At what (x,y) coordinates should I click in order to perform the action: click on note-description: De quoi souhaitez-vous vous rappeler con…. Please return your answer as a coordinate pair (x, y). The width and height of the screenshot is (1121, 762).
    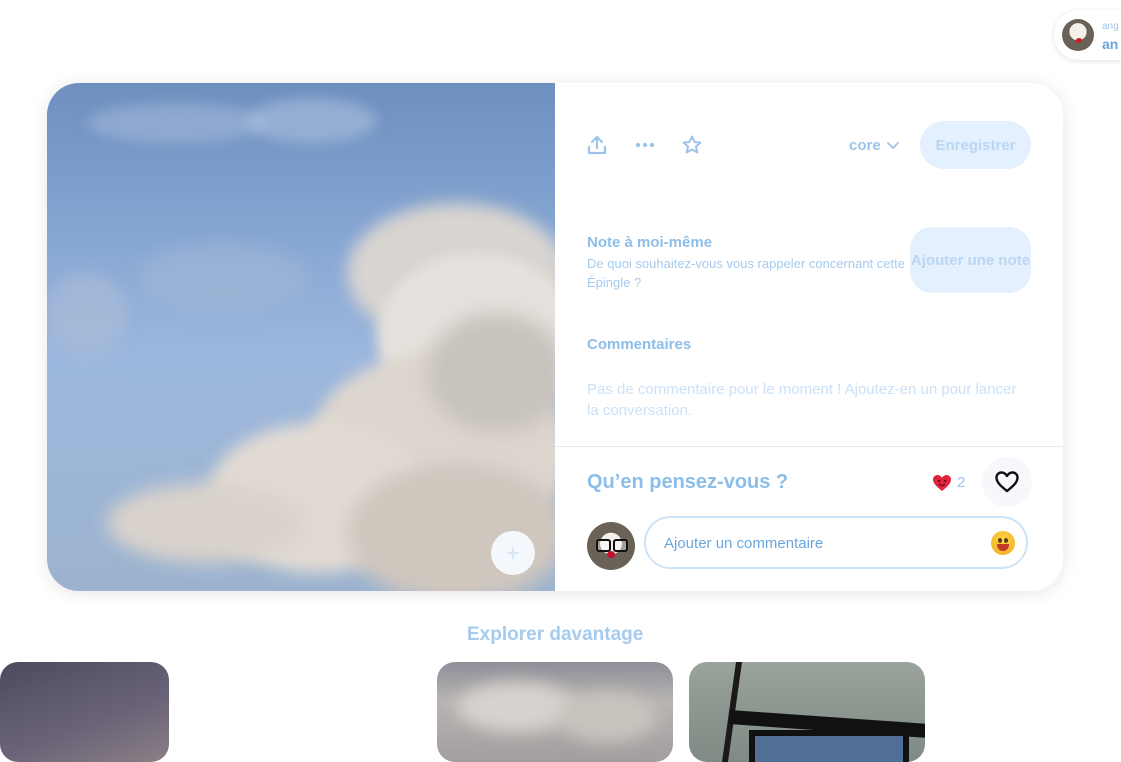
    Looking at the image, I should click on (746, 273).